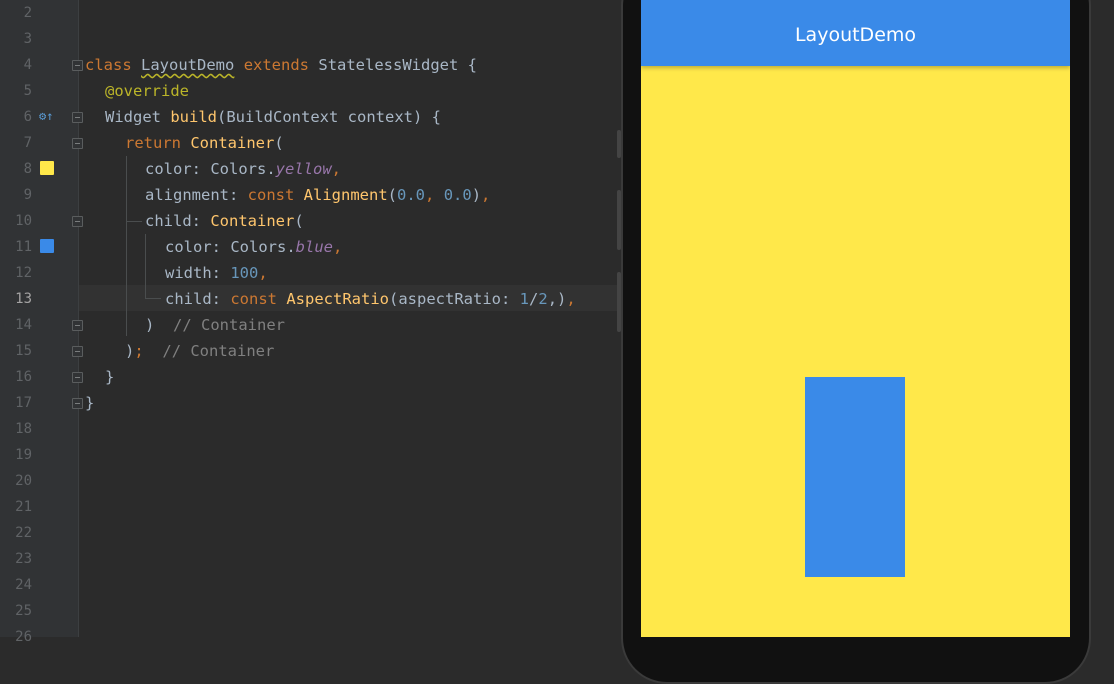  Describe the element at coordinates (454, 299) in the screenshot. I see `punct: (aspectRatio:` at that location.